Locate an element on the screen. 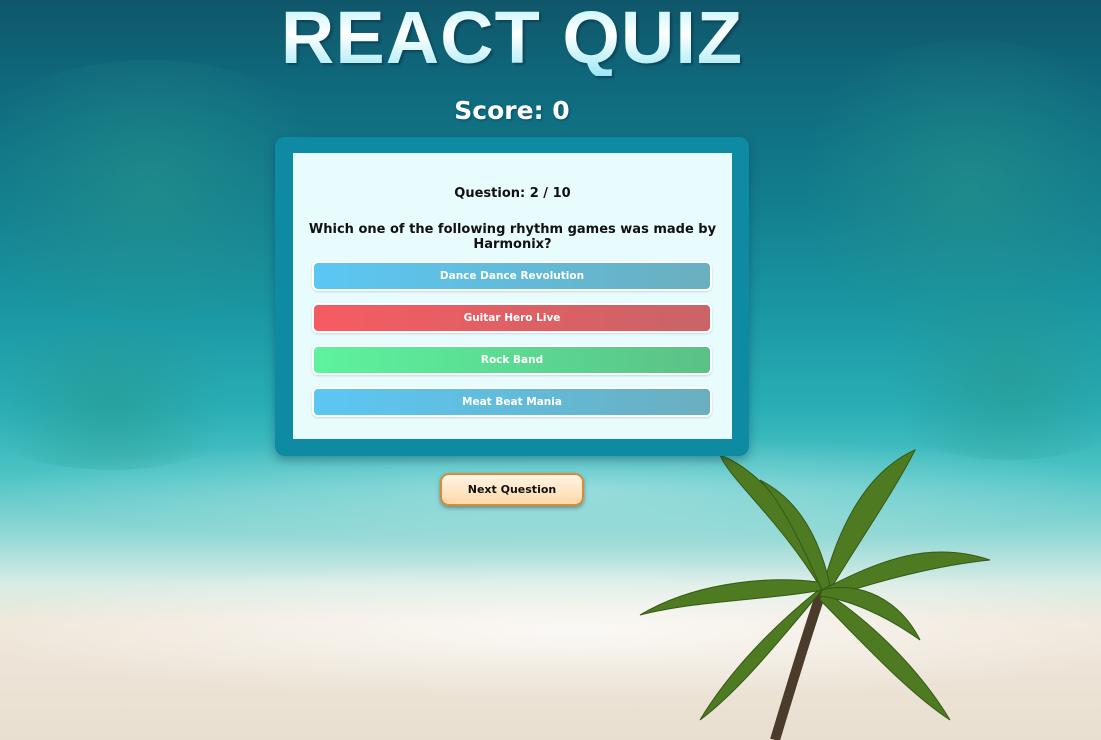  next-question-label: Next Question is located at coordinates (512, 489).